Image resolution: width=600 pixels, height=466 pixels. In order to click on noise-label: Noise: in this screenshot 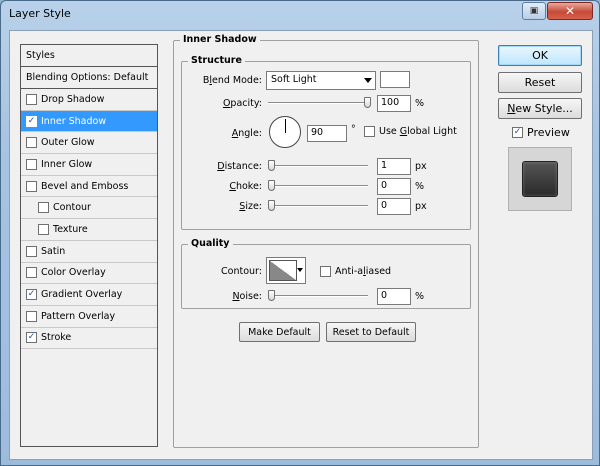, I will do `click(247, 296)`.